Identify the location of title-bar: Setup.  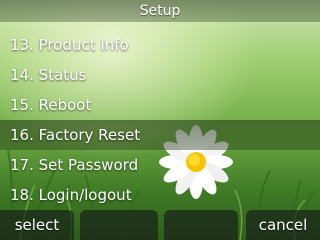
(160, 11).